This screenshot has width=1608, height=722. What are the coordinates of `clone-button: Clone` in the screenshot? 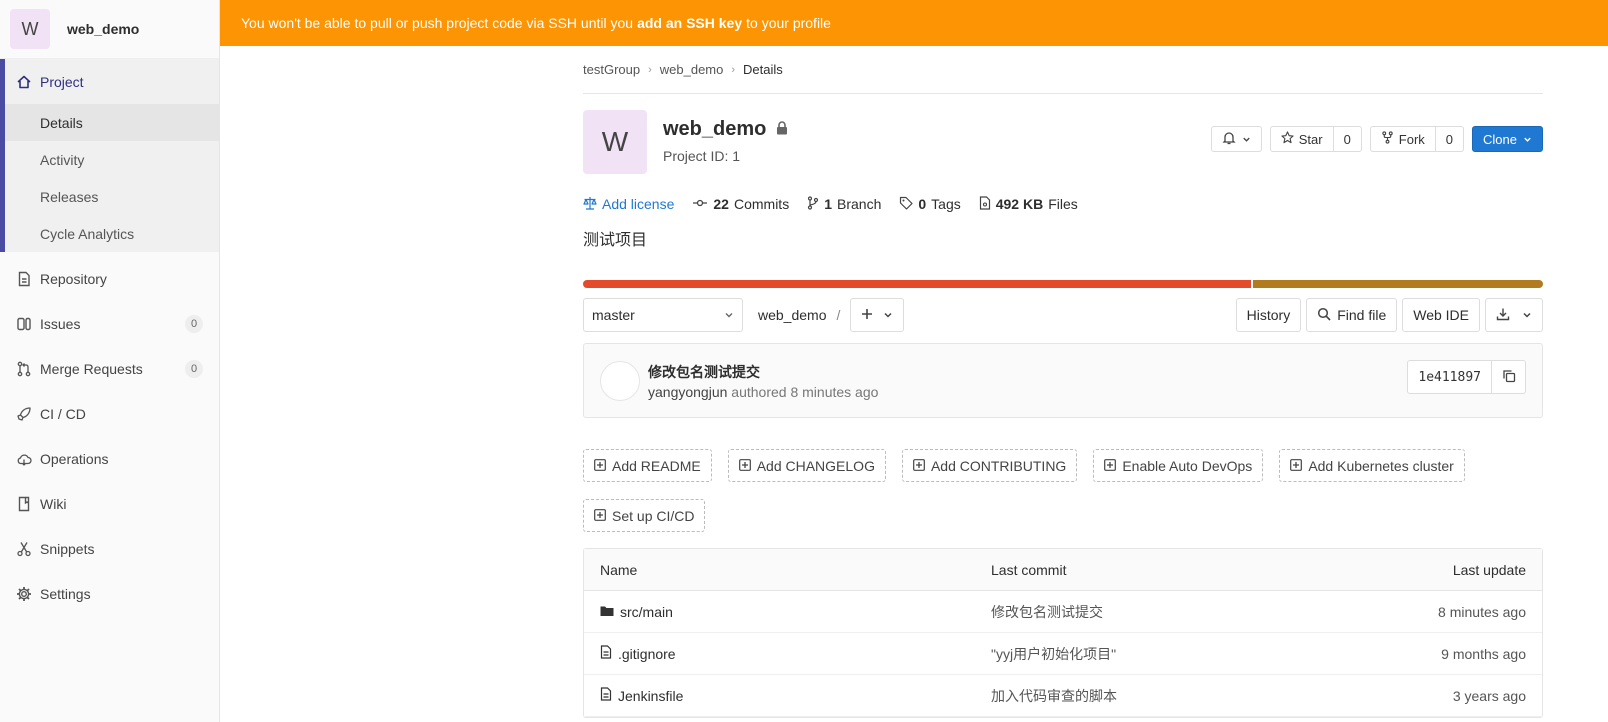 It's located at (1507, 139).